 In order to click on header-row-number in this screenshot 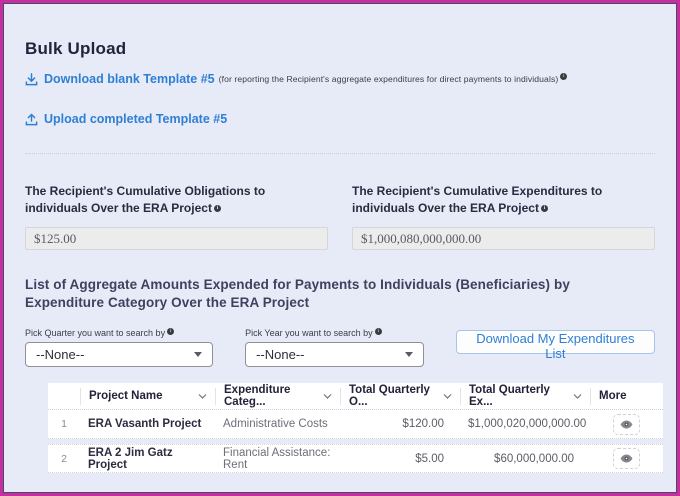, I will do `click(64, 396)`.